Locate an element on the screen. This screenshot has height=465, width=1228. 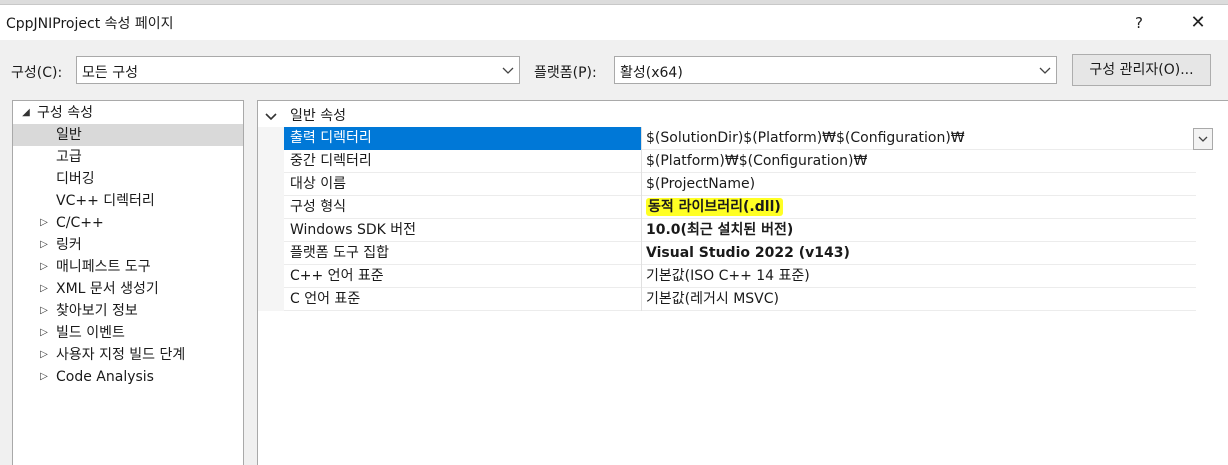
window-title: CppJNIProject 속성 페이지 is located at coordinates (90, 24).